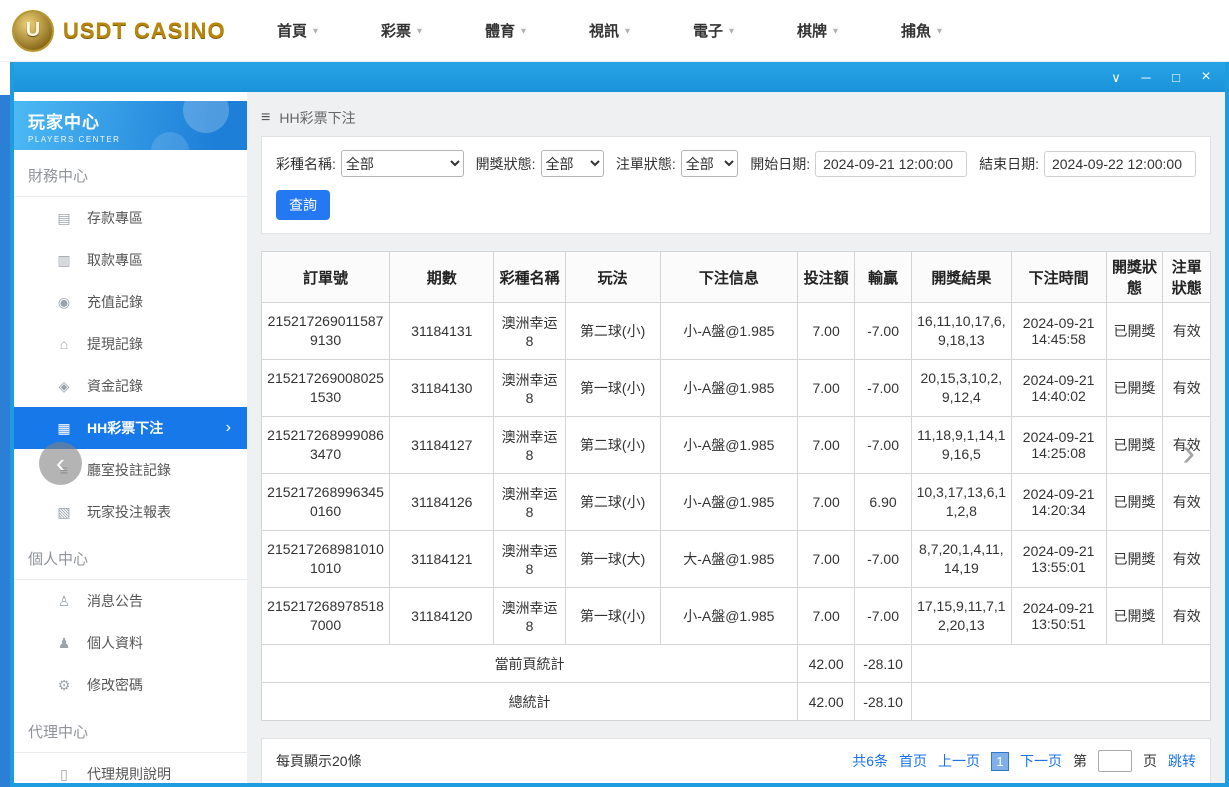  I want to click on main-menu: 首頁 ▾ 彩票 ▾ 體育 ▾ 視訊 ▾ 電子 ▾ 棋牌 ▾ 捕魚 ▾, so click(628, 30).